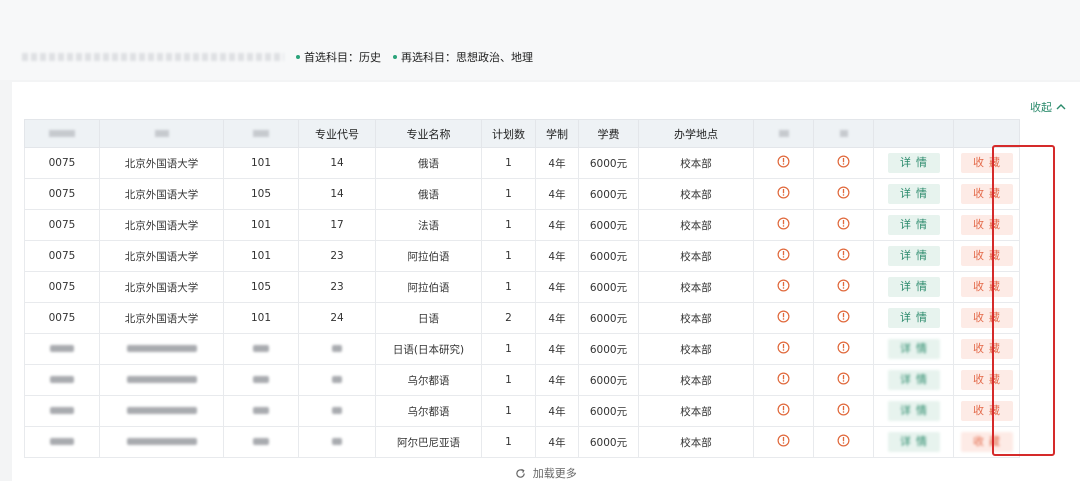  What do you see at coordinates (1048, 107) in the screenshot?
I see `collapse-toggle: 收起` at bounding box center [1048, 107].